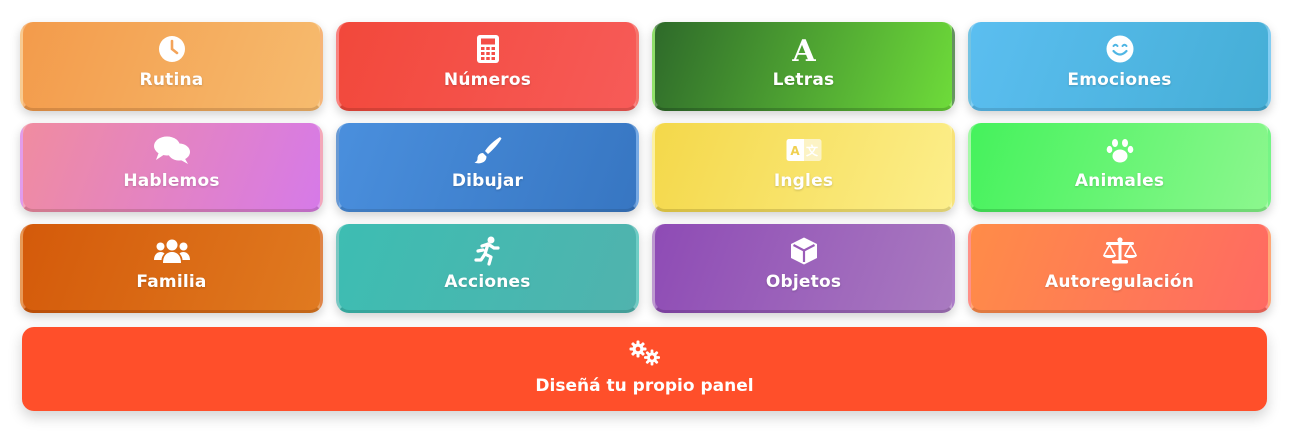  Describe the element at coordinates (488, 150) in the screenshot. I see `paintbrush-icon` at that location.